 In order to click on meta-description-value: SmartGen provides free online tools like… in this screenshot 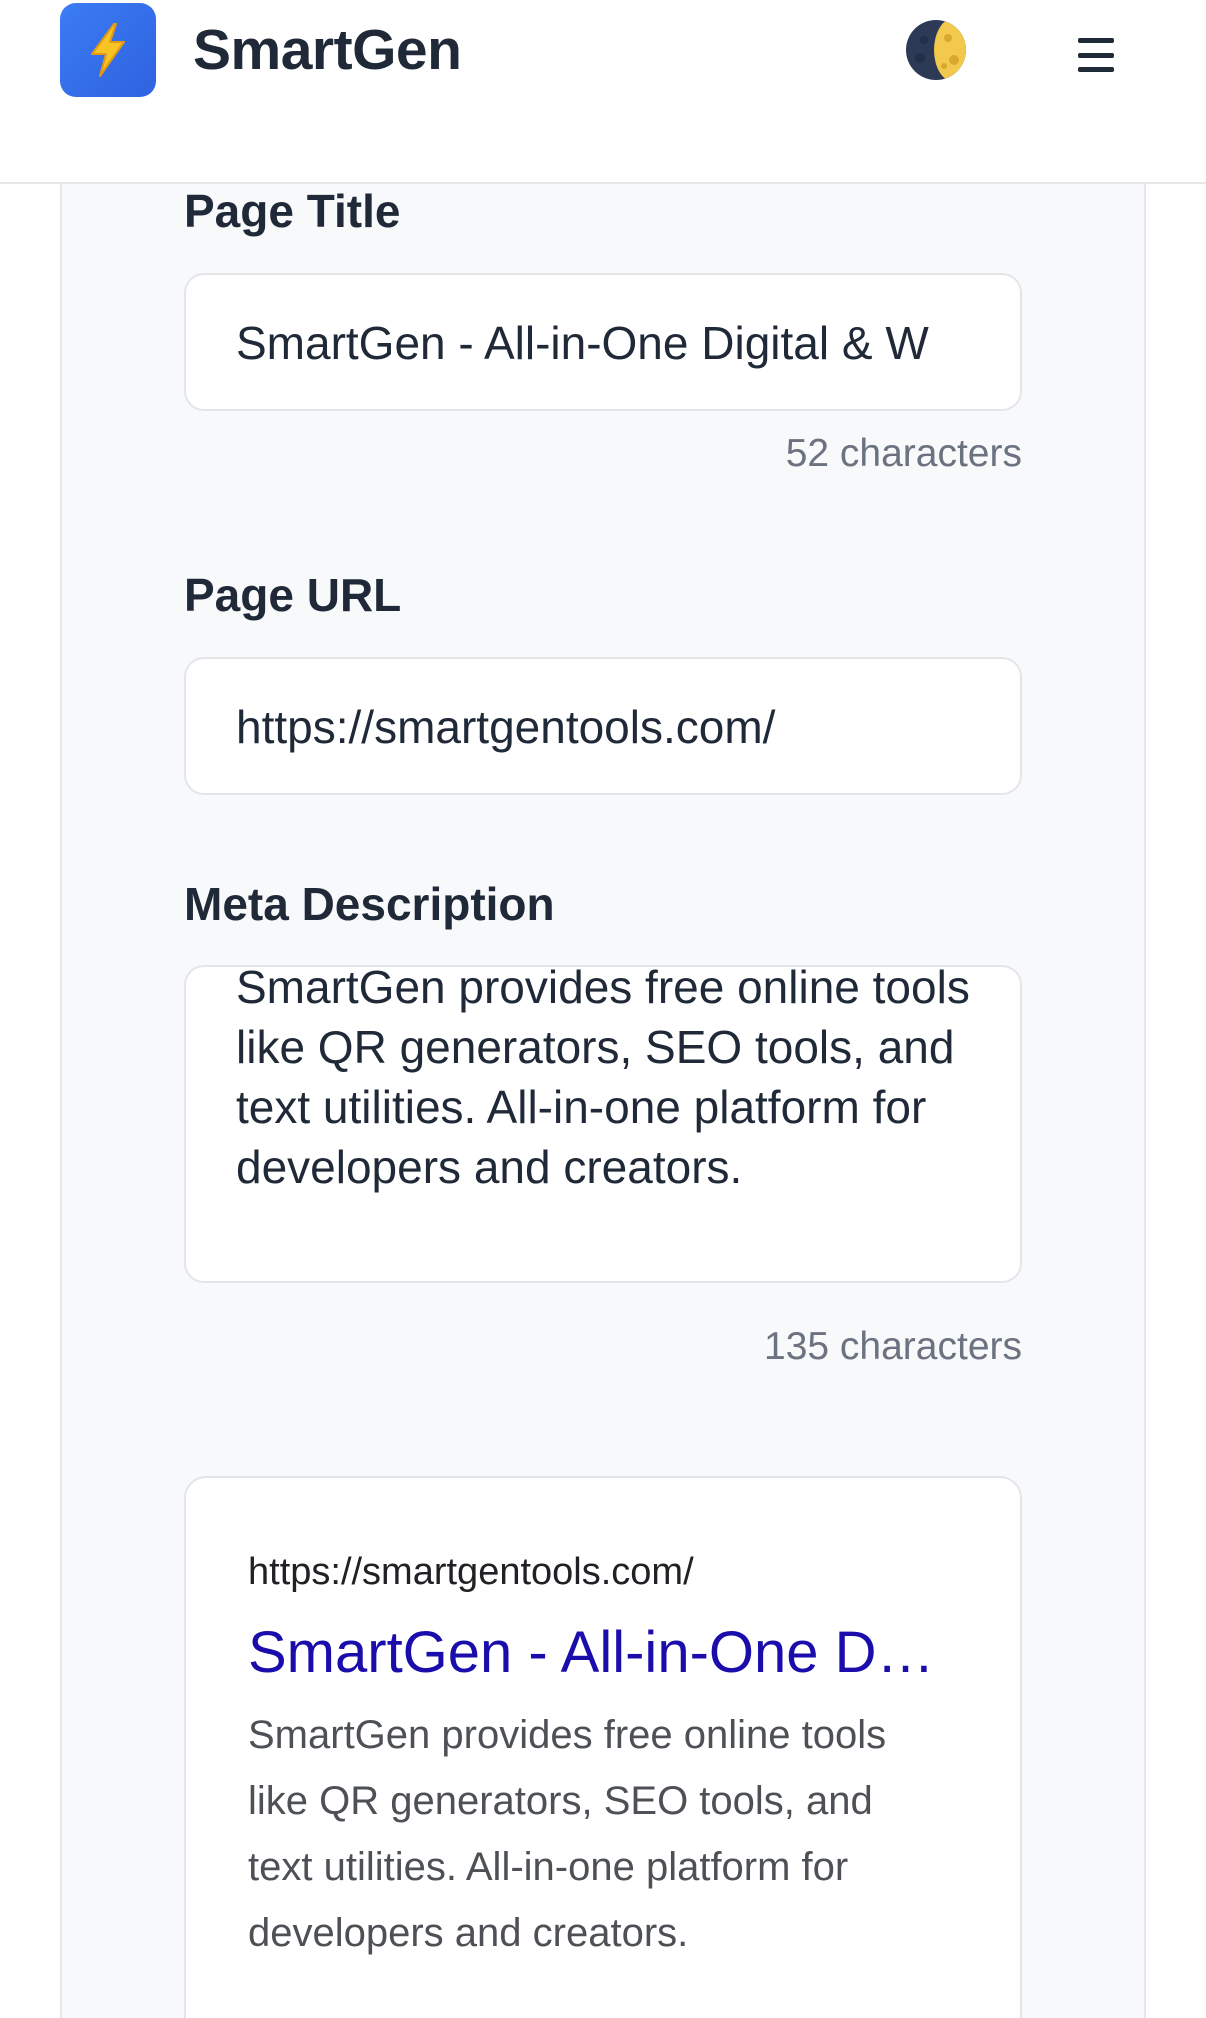, I will do `click(603, 1079)`.